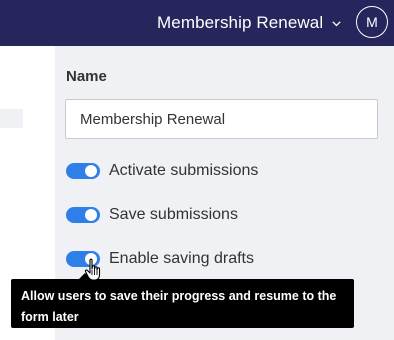 The image size is (394, 340). I want to click on left-panel-item, so click(11, 118).